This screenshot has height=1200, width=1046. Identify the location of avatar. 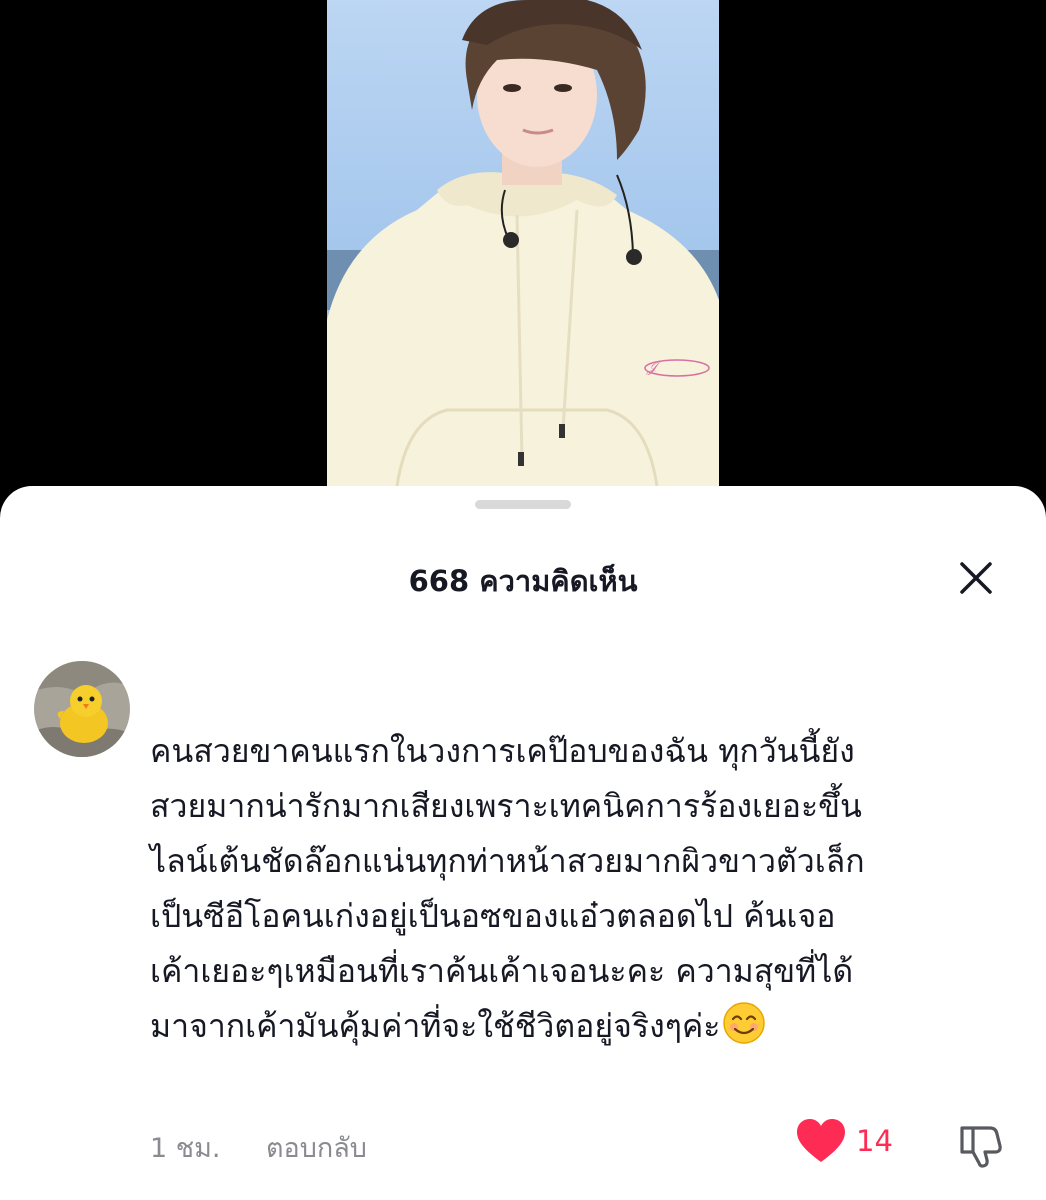
(82, 709).